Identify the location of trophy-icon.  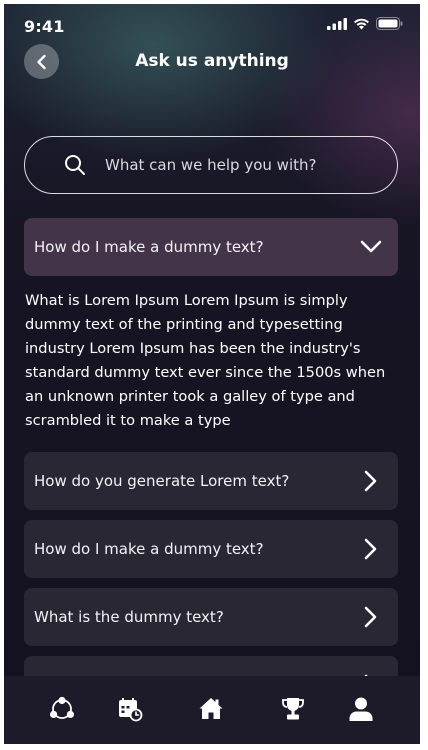
(293, 709).